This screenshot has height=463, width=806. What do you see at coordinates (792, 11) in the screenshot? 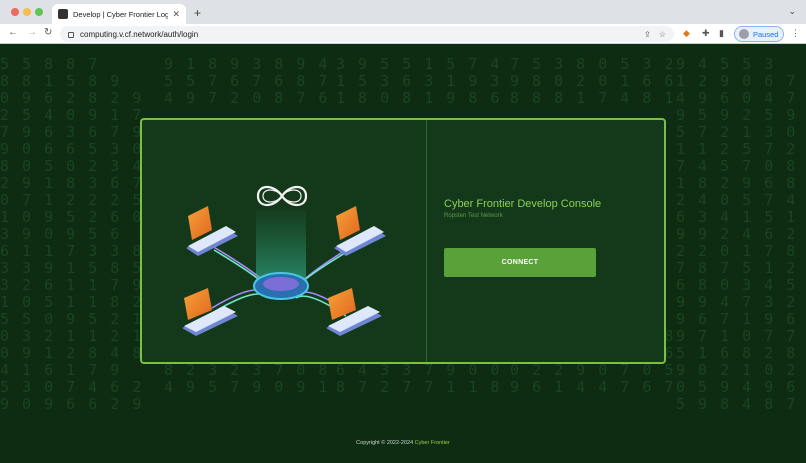
I see `tab-search-icon: ⌄` at bounding box center [792, 11].